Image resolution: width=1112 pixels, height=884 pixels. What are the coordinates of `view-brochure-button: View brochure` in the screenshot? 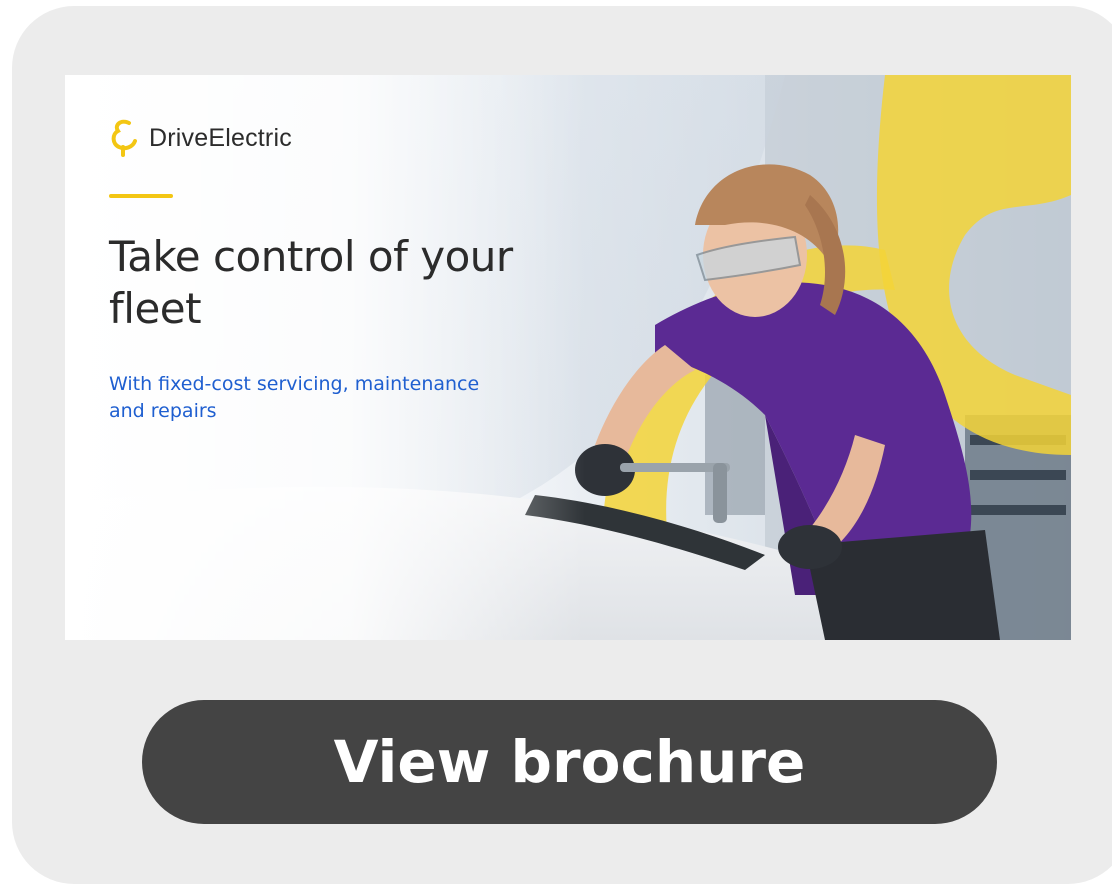 It's located at (569, 762).